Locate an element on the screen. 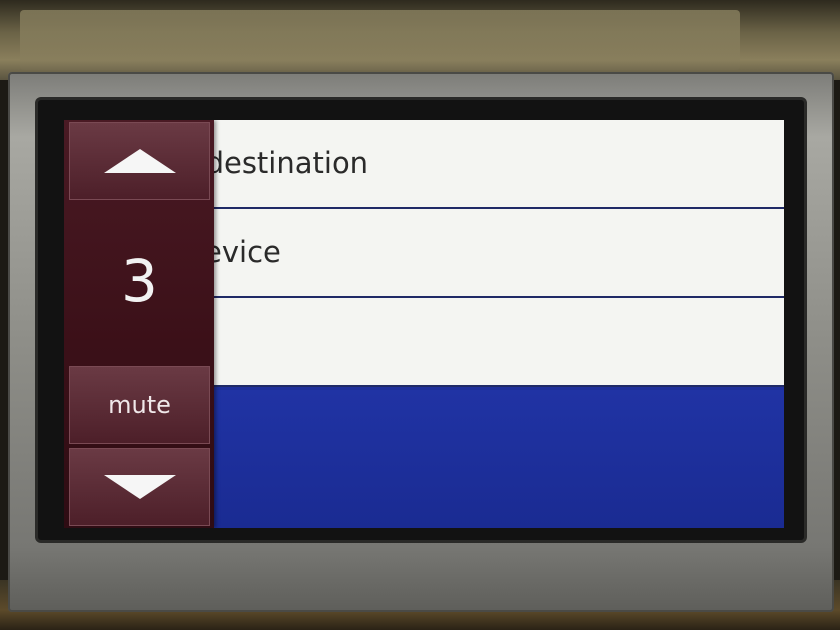  volume-up-button is located at coordinates (139, 161).